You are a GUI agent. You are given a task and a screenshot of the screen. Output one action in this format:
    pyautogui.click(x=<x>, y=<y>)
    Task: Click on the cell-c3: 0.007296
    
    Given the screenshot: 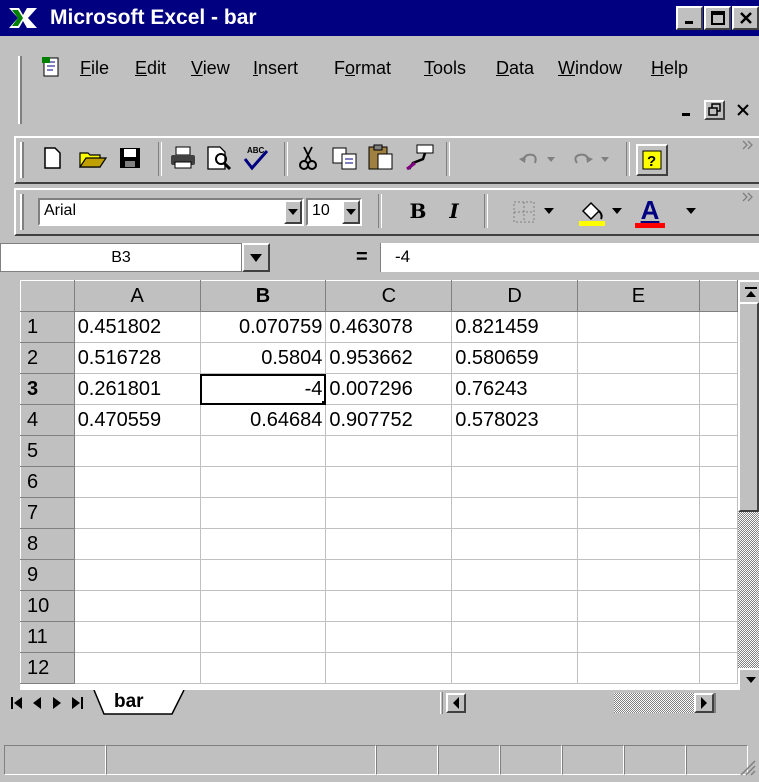 What is the action you would take?
    pyautogui.click(x=389, y=389)
    